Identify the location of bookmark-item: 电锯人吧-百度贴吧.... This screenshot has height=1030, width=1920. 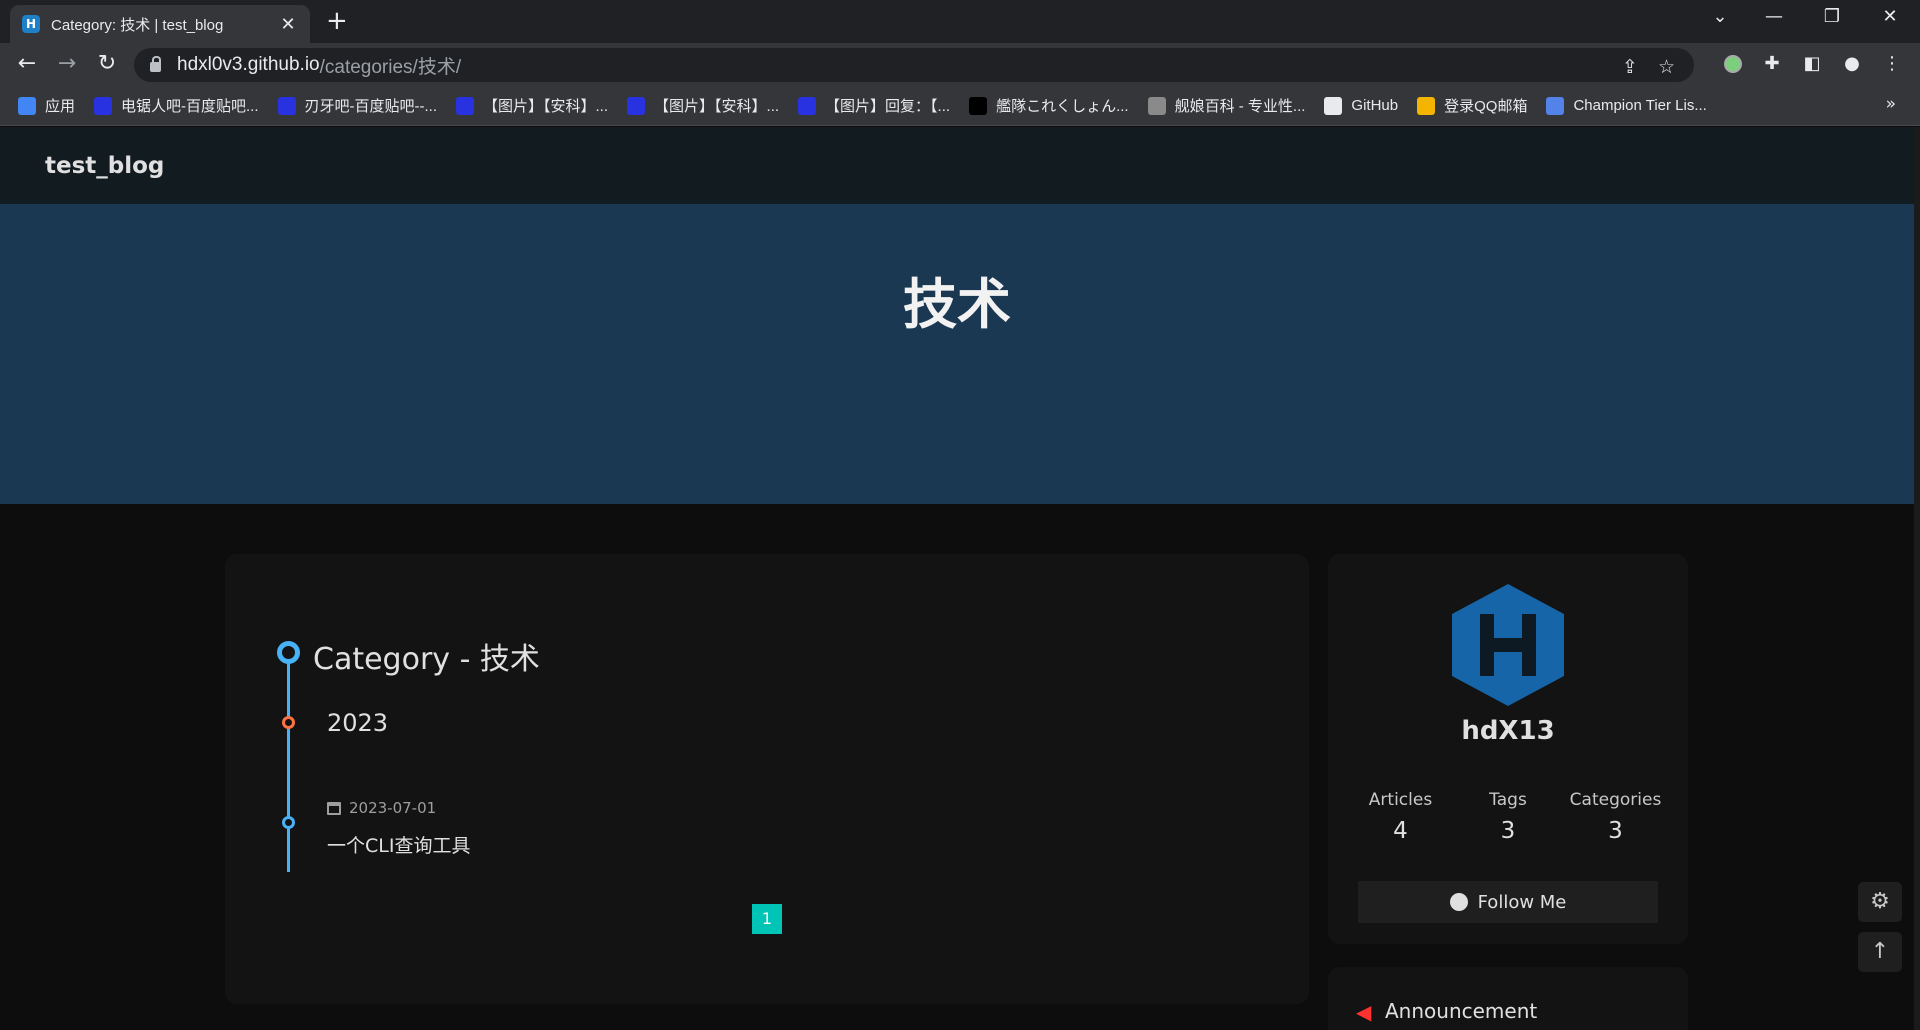
(176, 105).